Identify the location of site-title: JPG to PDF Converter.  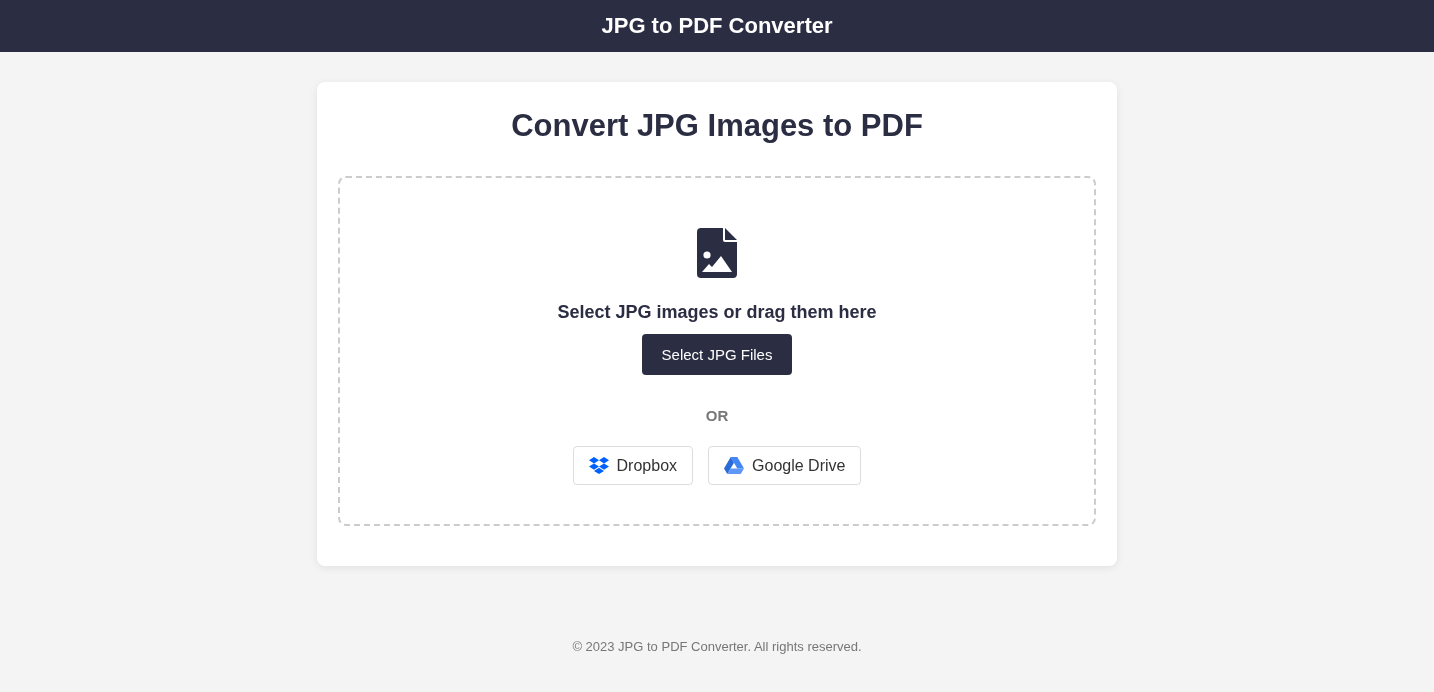
(717, 26).